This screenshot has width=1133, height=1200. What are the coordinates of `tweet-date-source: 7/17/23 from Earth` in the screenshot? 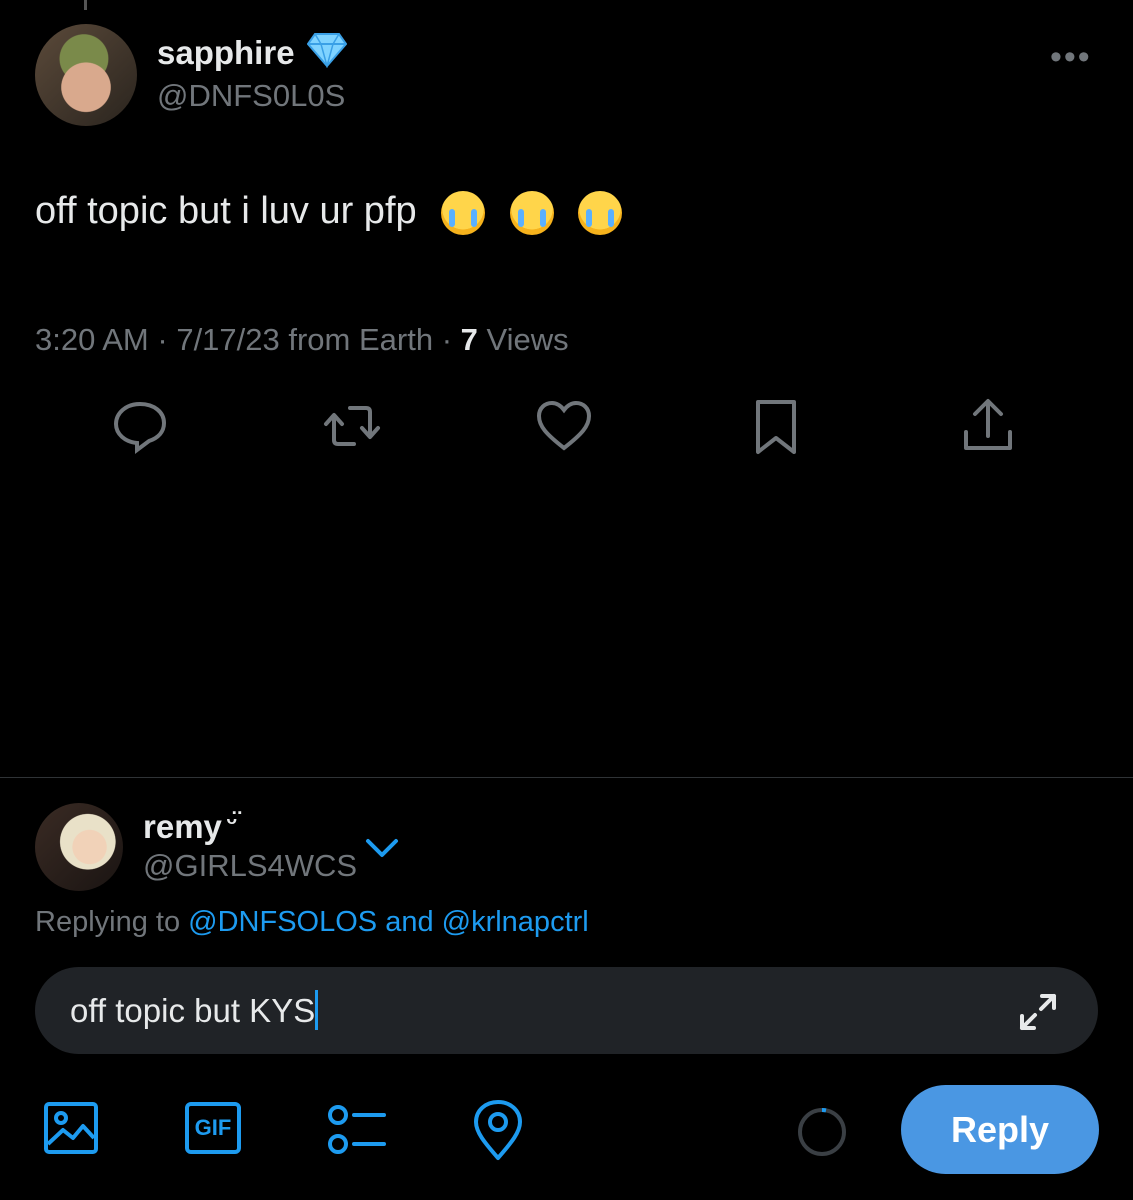 It's located at (304, 339).